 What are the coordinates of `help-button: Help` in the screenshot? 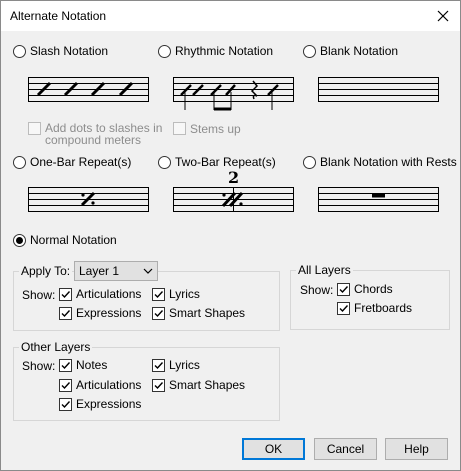 It's located at (416, 449).